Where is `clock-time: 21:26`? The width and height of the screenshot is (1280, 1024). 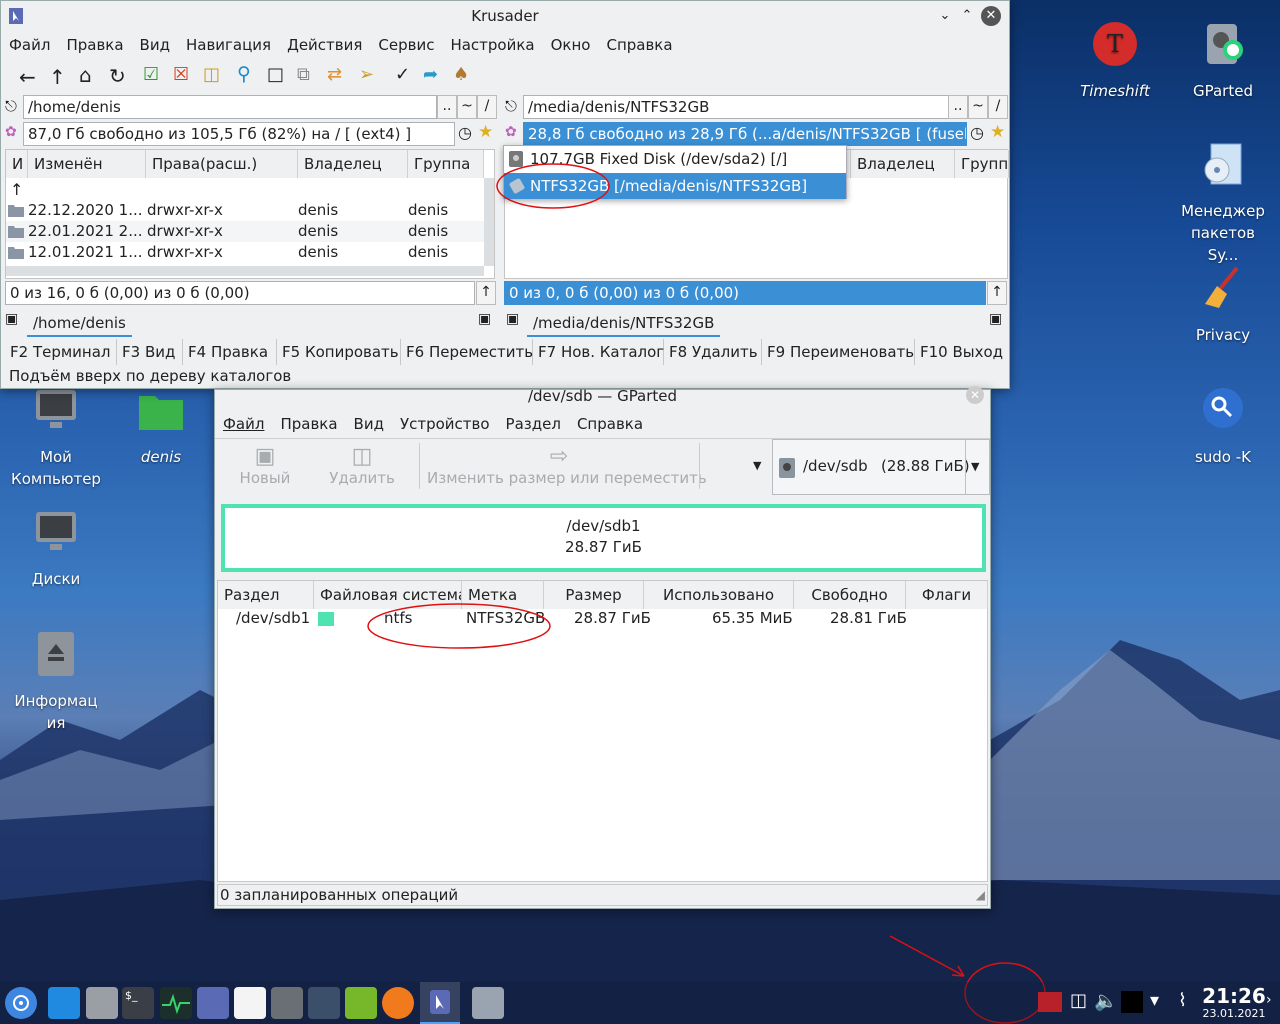
clock-time: 21:26 is located at coordinates (1234, 996).